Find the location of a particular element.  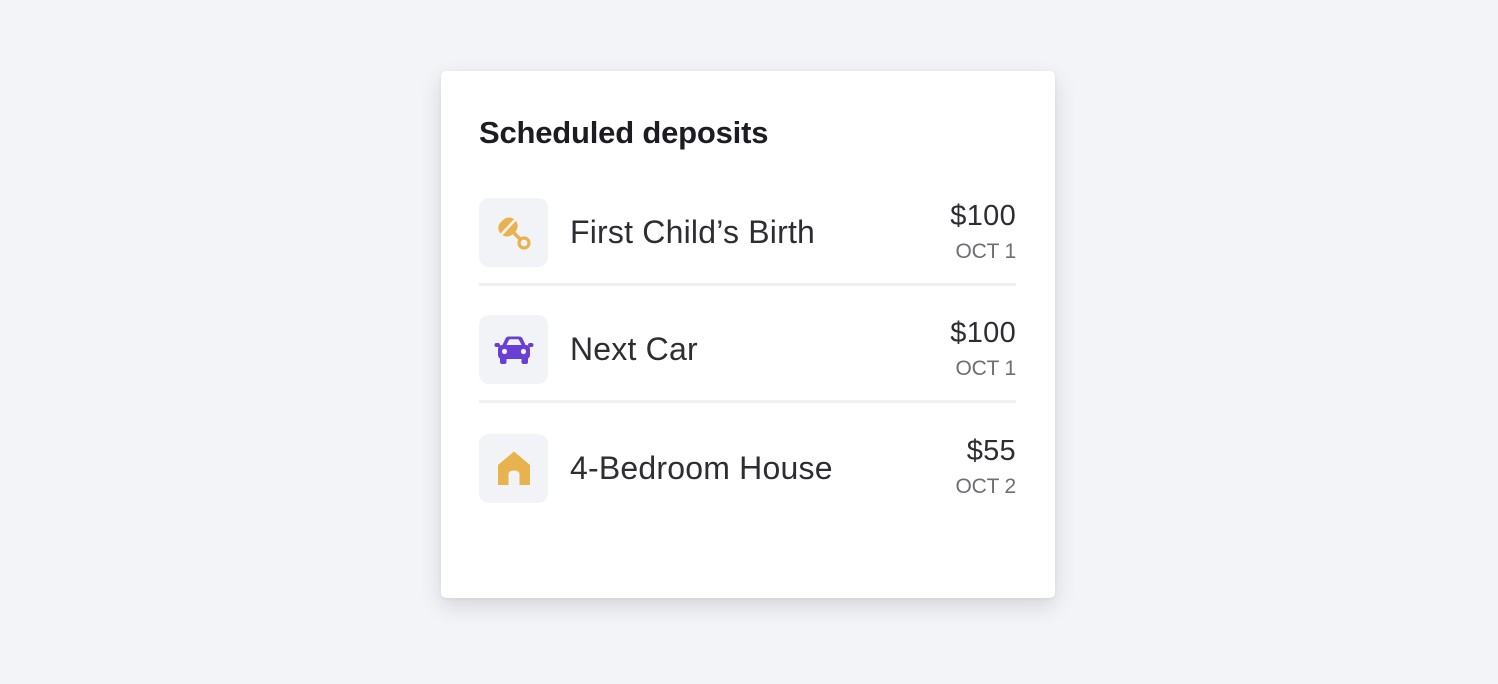

baby-rattle-icon is located at coordinates (514, 233).